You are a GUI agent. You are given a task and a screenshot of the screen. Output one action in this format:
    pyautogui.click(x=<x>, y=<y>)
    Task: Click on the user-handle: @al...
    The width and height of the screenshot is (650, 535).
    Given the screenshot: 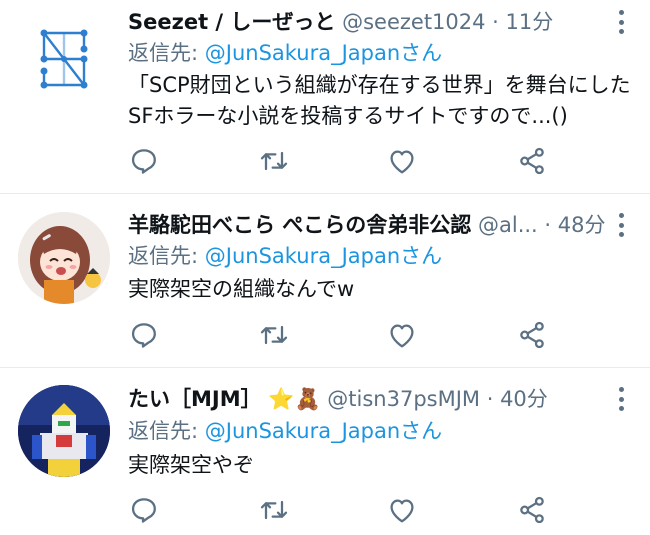 What is the action you would take?
    pyautogui.click(x=508, y=225)
    